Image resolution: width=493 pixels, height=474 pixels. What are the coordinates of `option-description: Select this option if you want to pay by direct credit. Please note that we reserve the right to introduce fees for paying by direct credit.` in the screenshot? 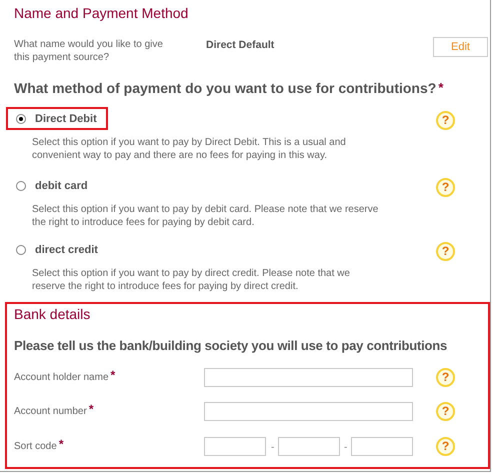 It's located at (191, 280).